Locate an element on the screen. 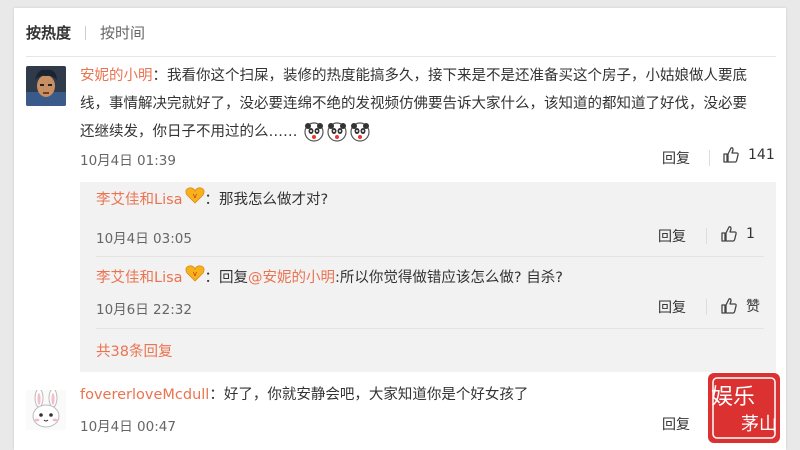  watermark-text-2: 茅山 is located at coordinates (759, 424).